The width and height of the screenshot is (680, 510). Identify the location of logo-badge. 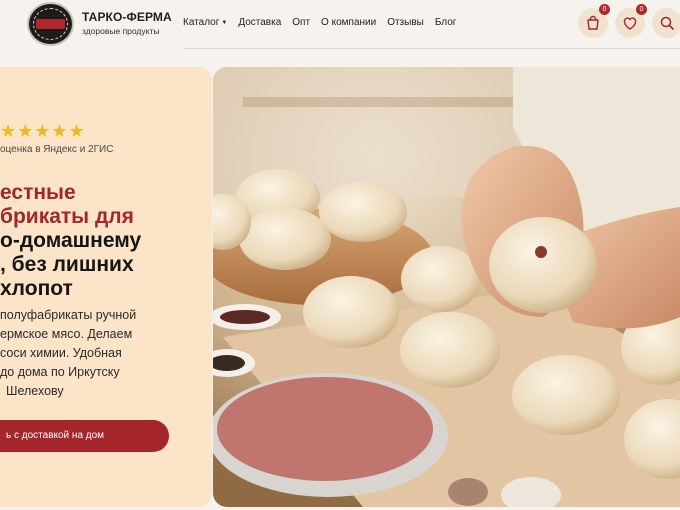
(50, 24).